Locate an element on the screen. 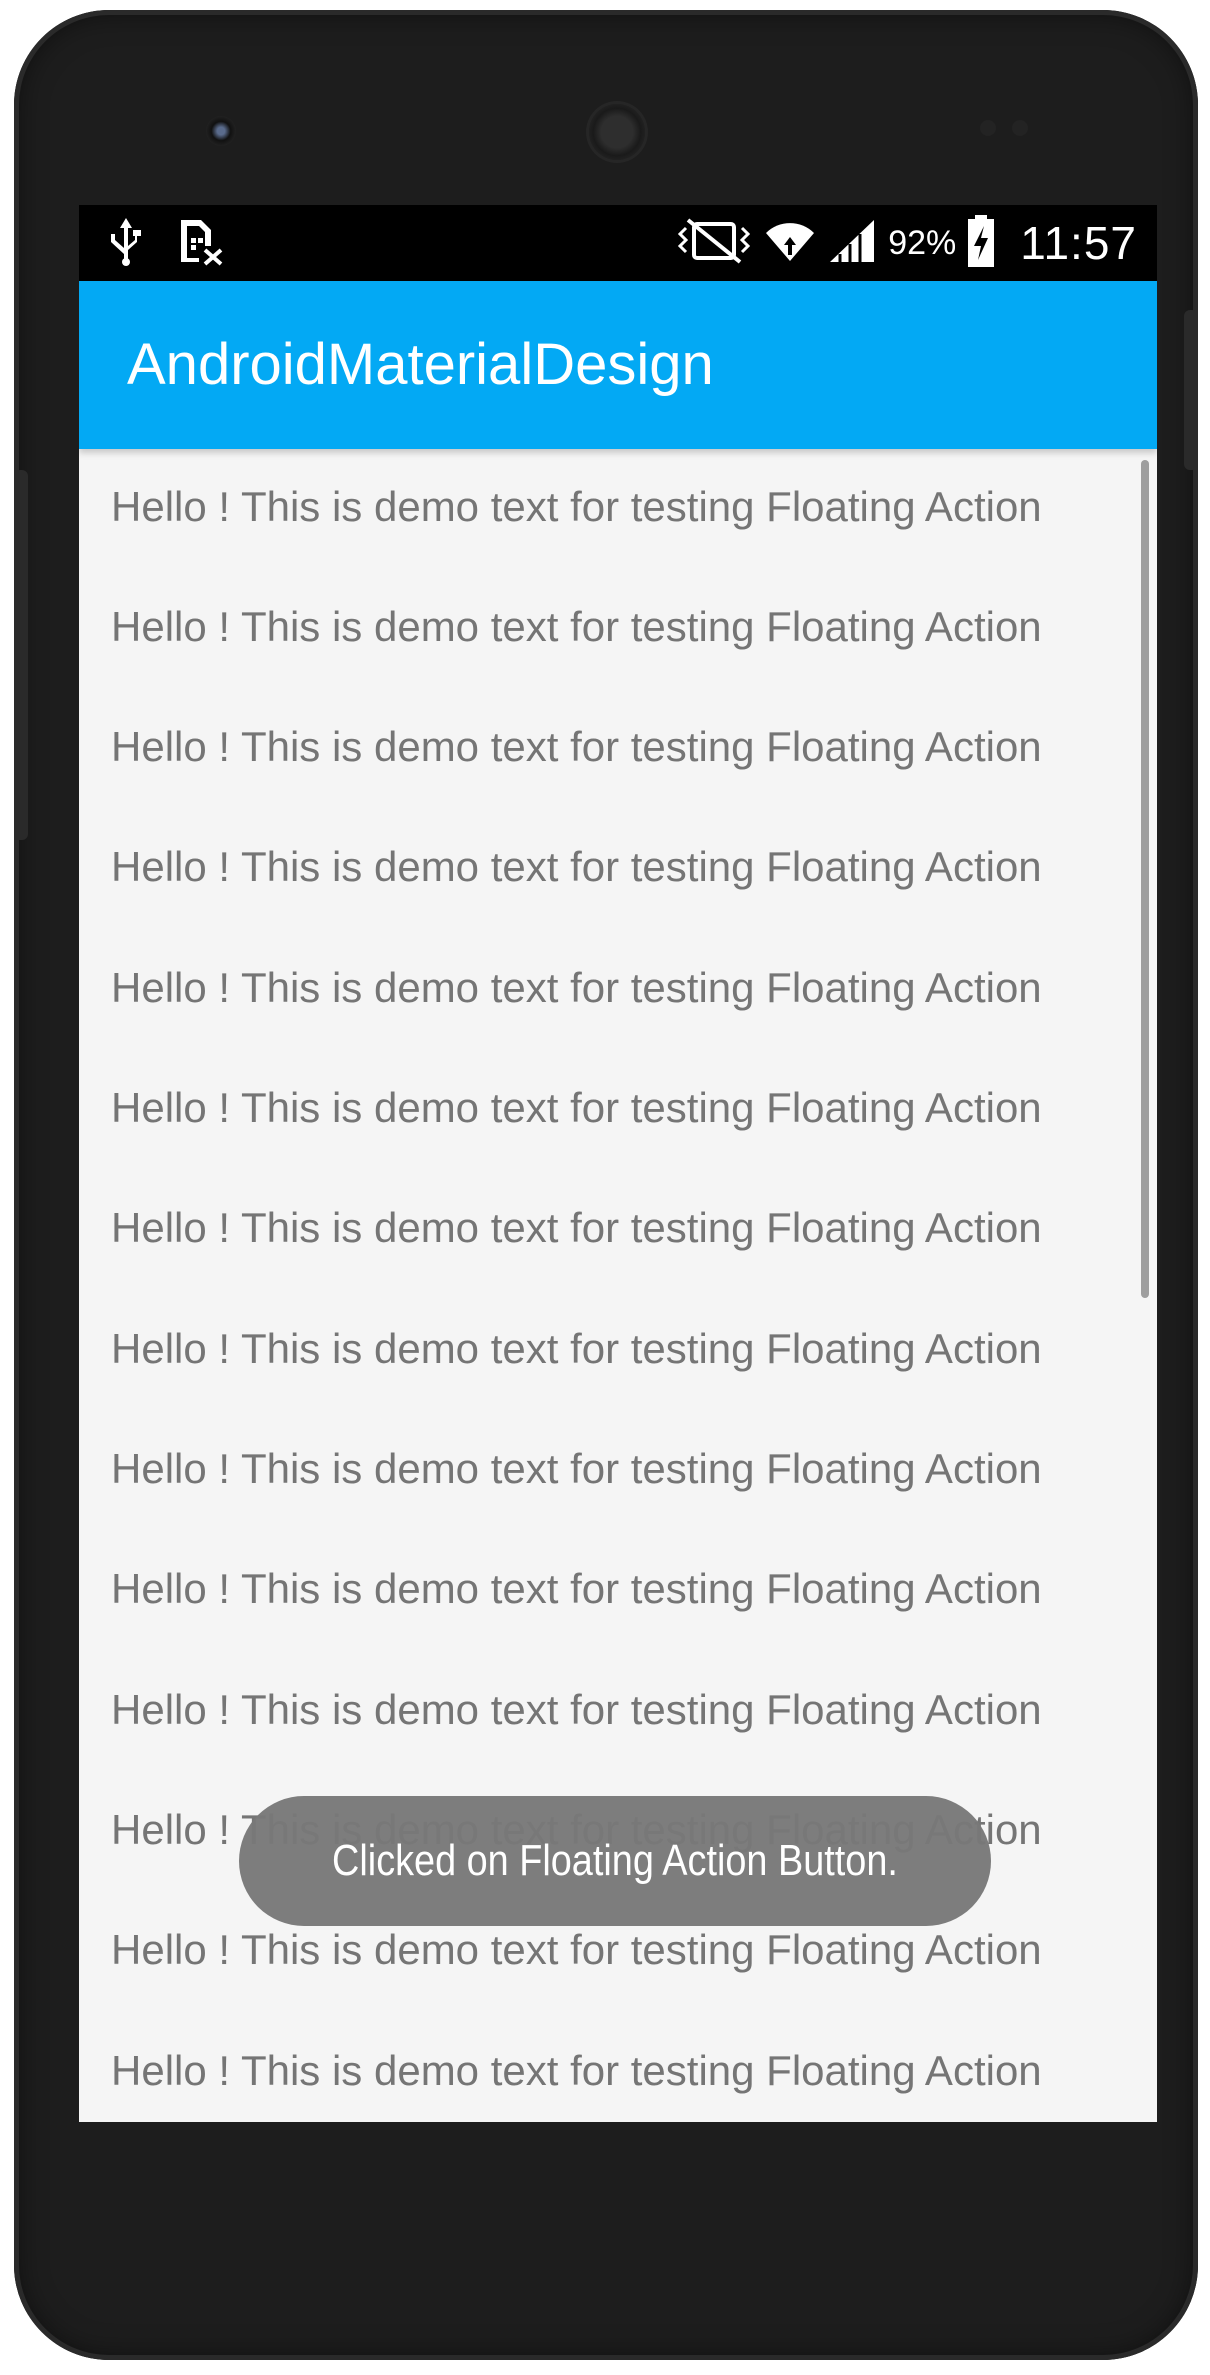 This screenshot has width=1210, height=2375. vibrate-icon is located at coordinates (714, 243).